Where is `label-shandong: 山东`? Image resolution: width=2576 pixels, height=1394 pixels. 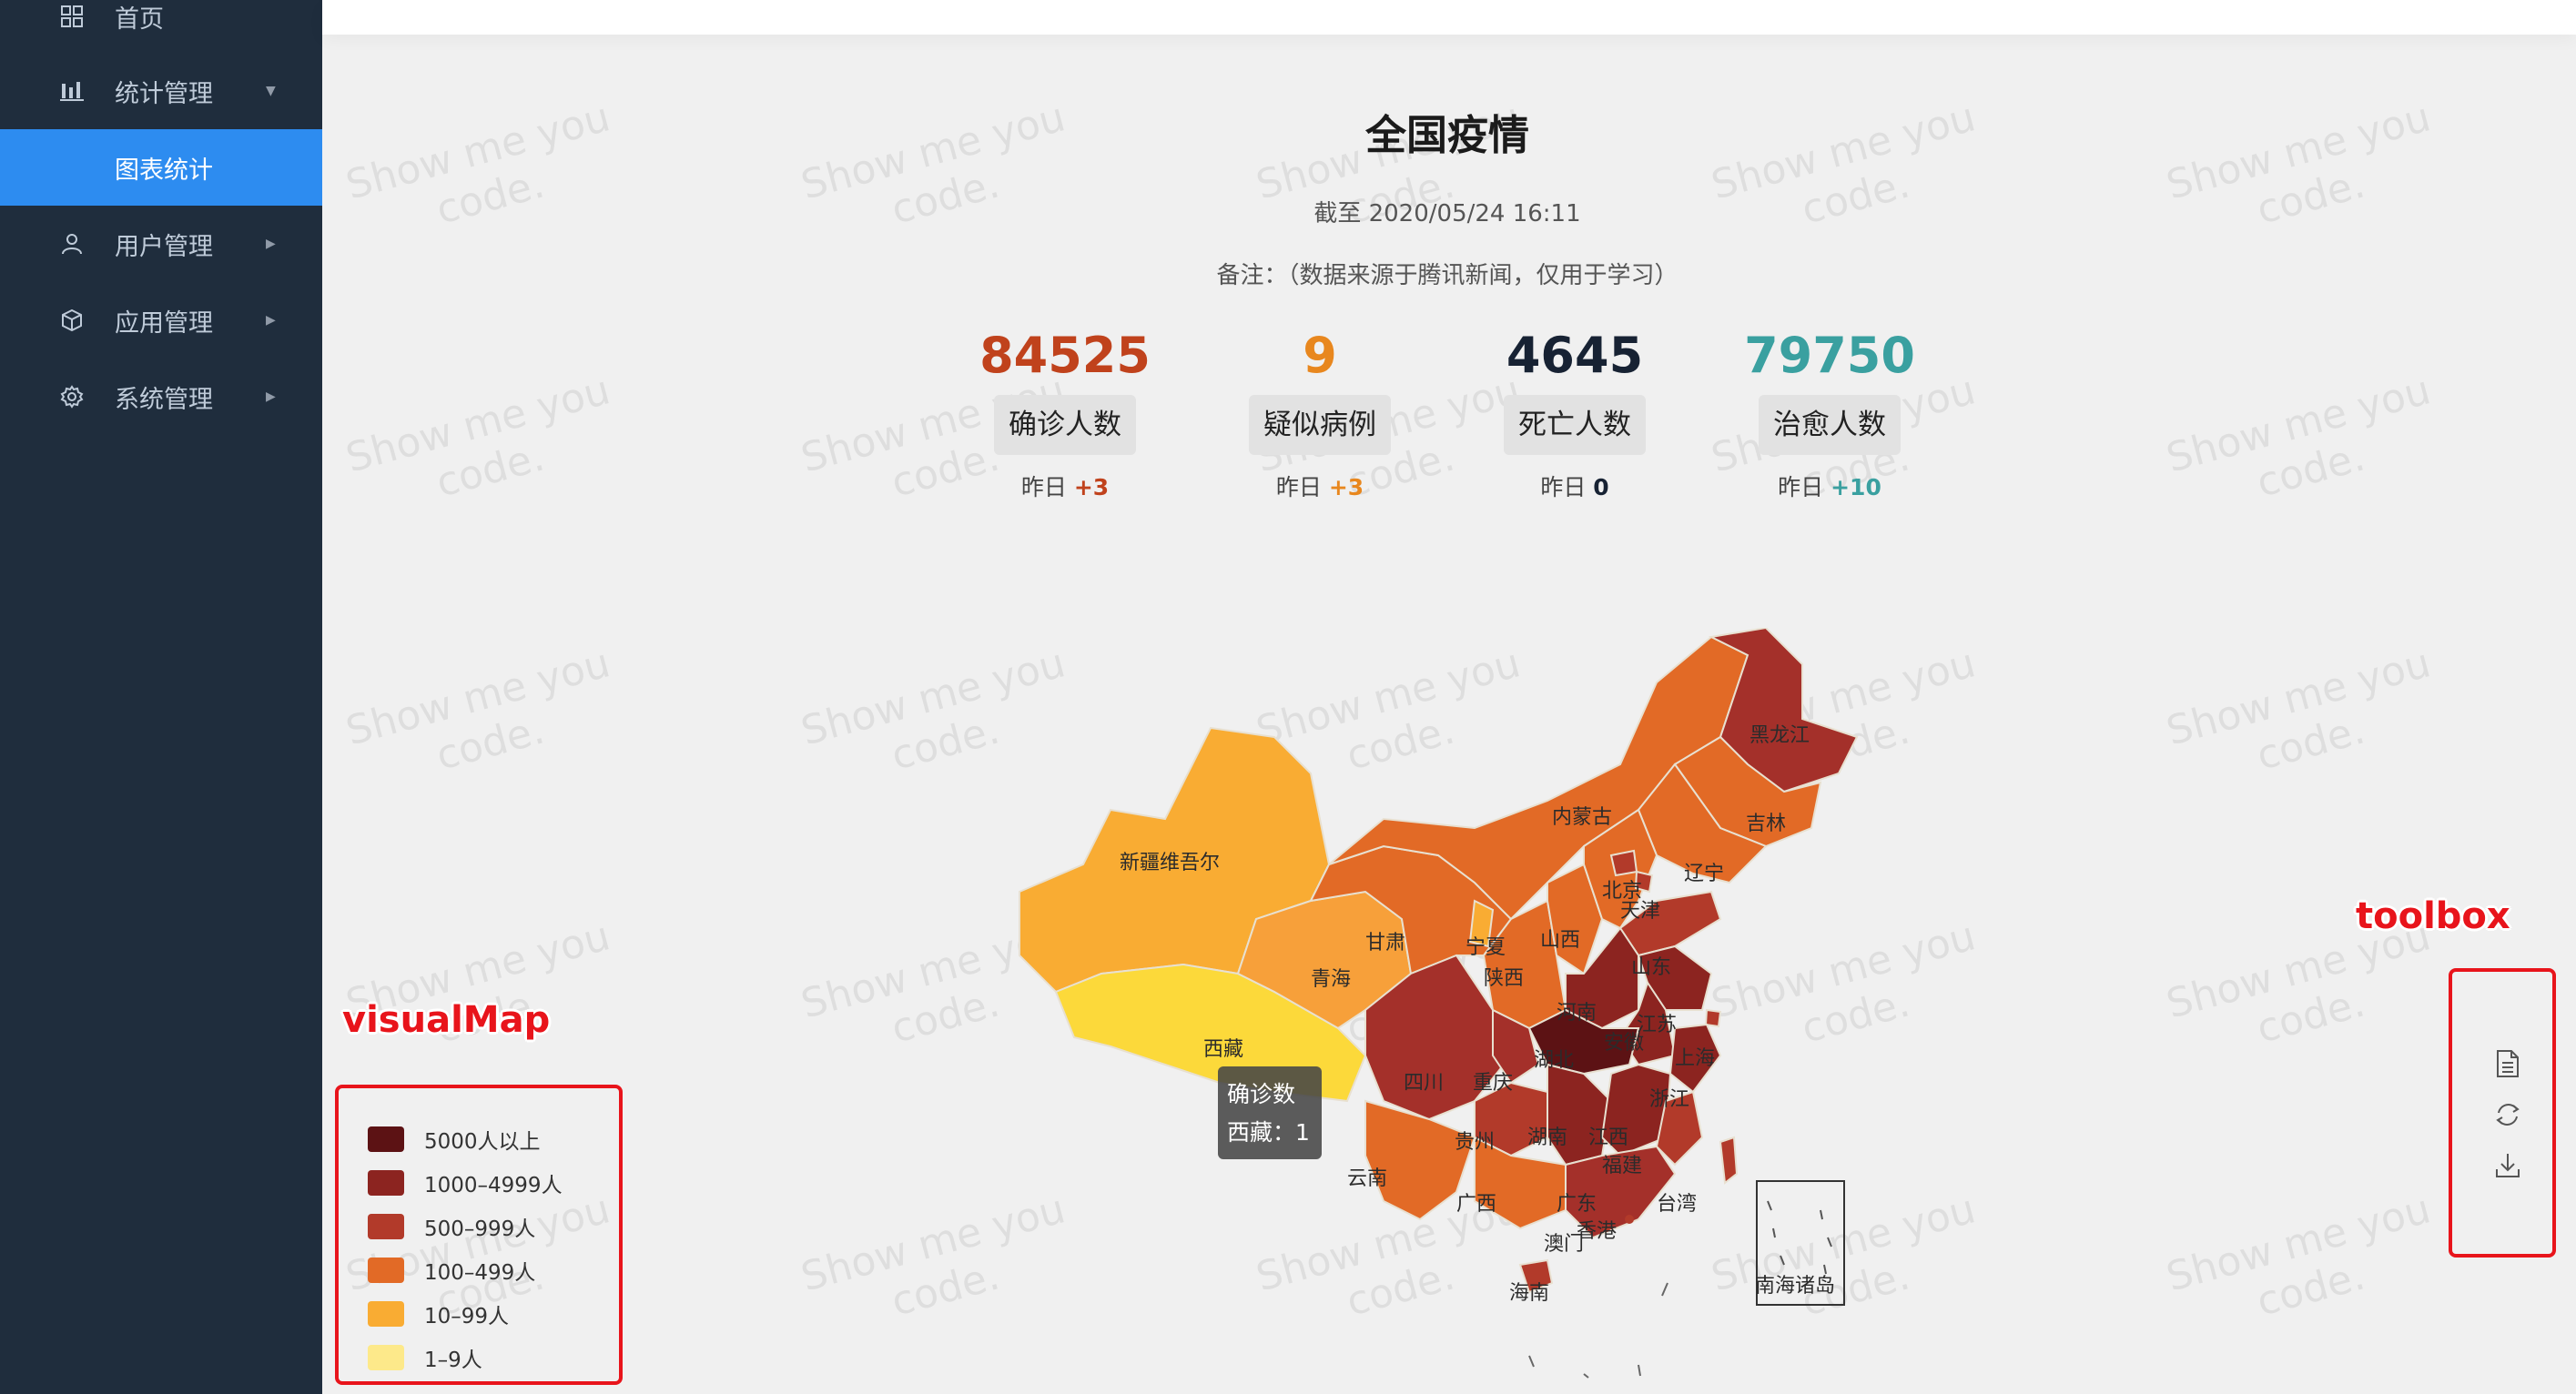 label-shandong: 山东 is located at coordinates (1651, 967).